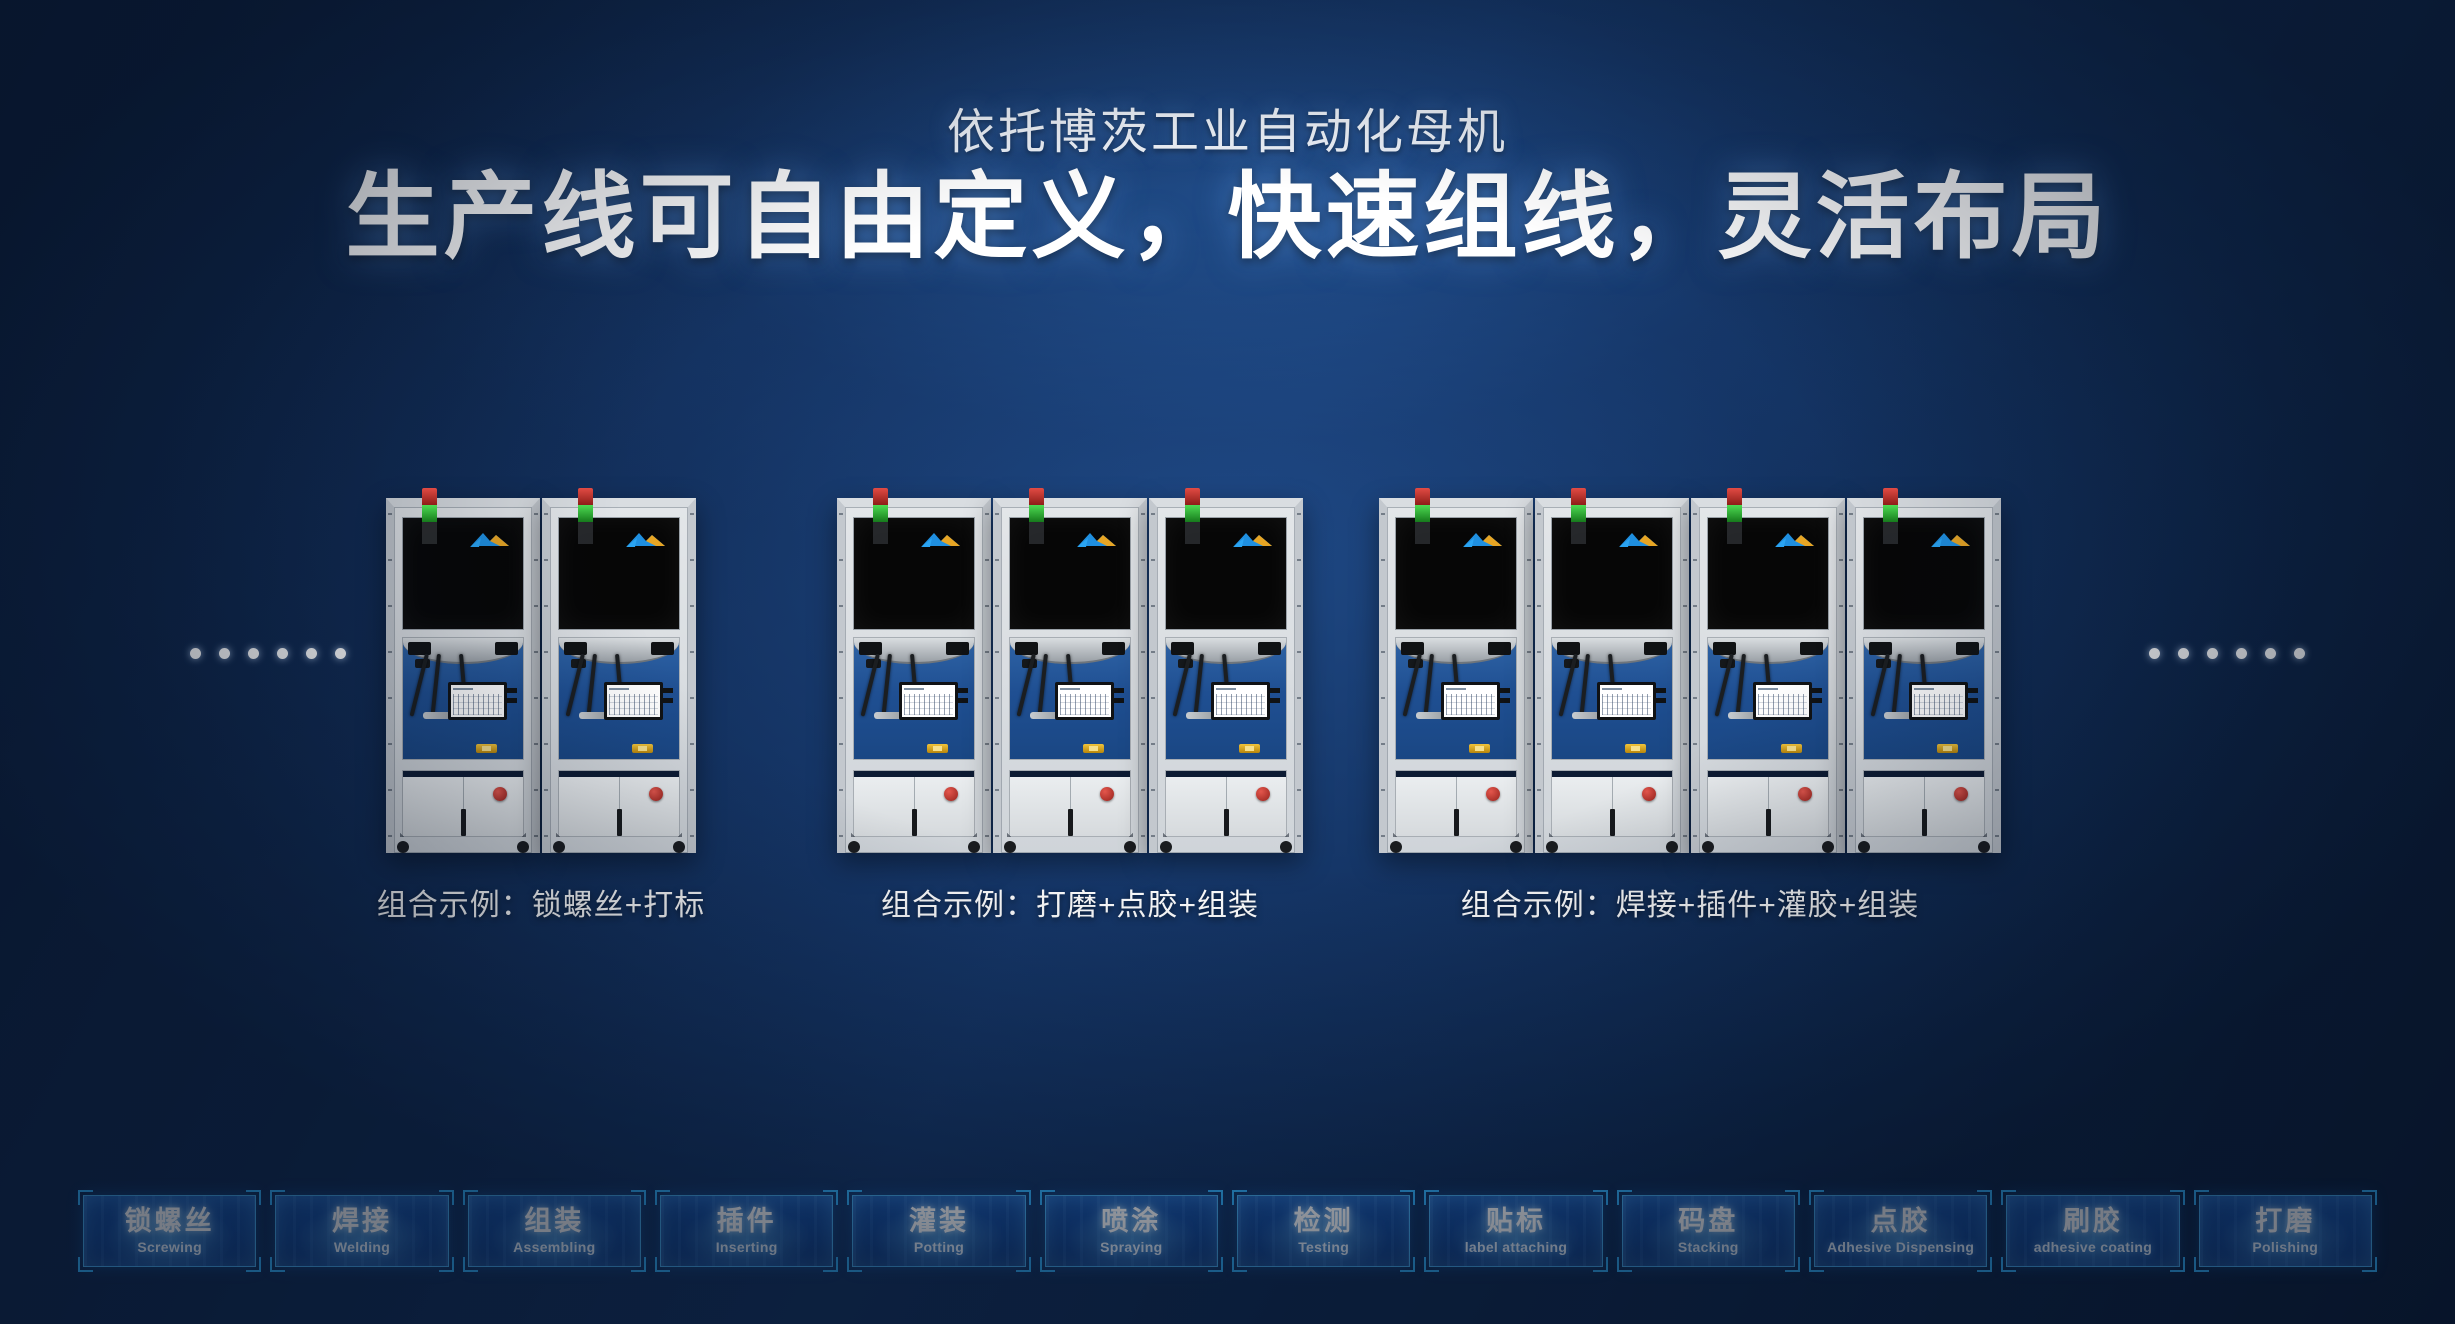  I want to click on process-tag-inserting: 插件 Inserting, so click(746, 1231).